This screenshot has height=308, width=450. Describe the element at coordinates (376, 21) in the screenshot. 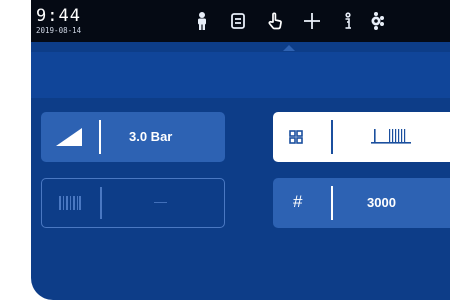

I see `settings-icon` at that location.